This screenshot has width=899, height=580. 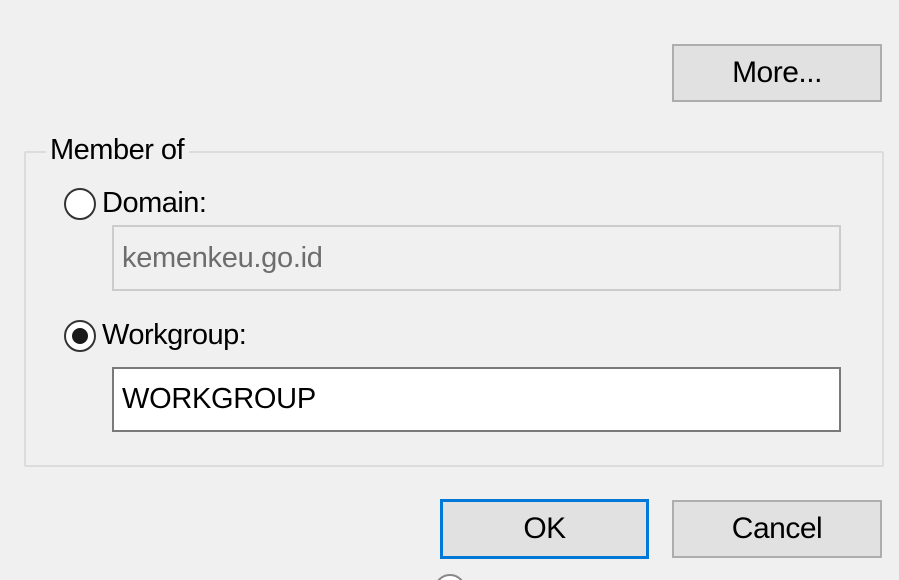 I want to click on domain-input: kemenkeu.go.id, so click(x=476, y=258).